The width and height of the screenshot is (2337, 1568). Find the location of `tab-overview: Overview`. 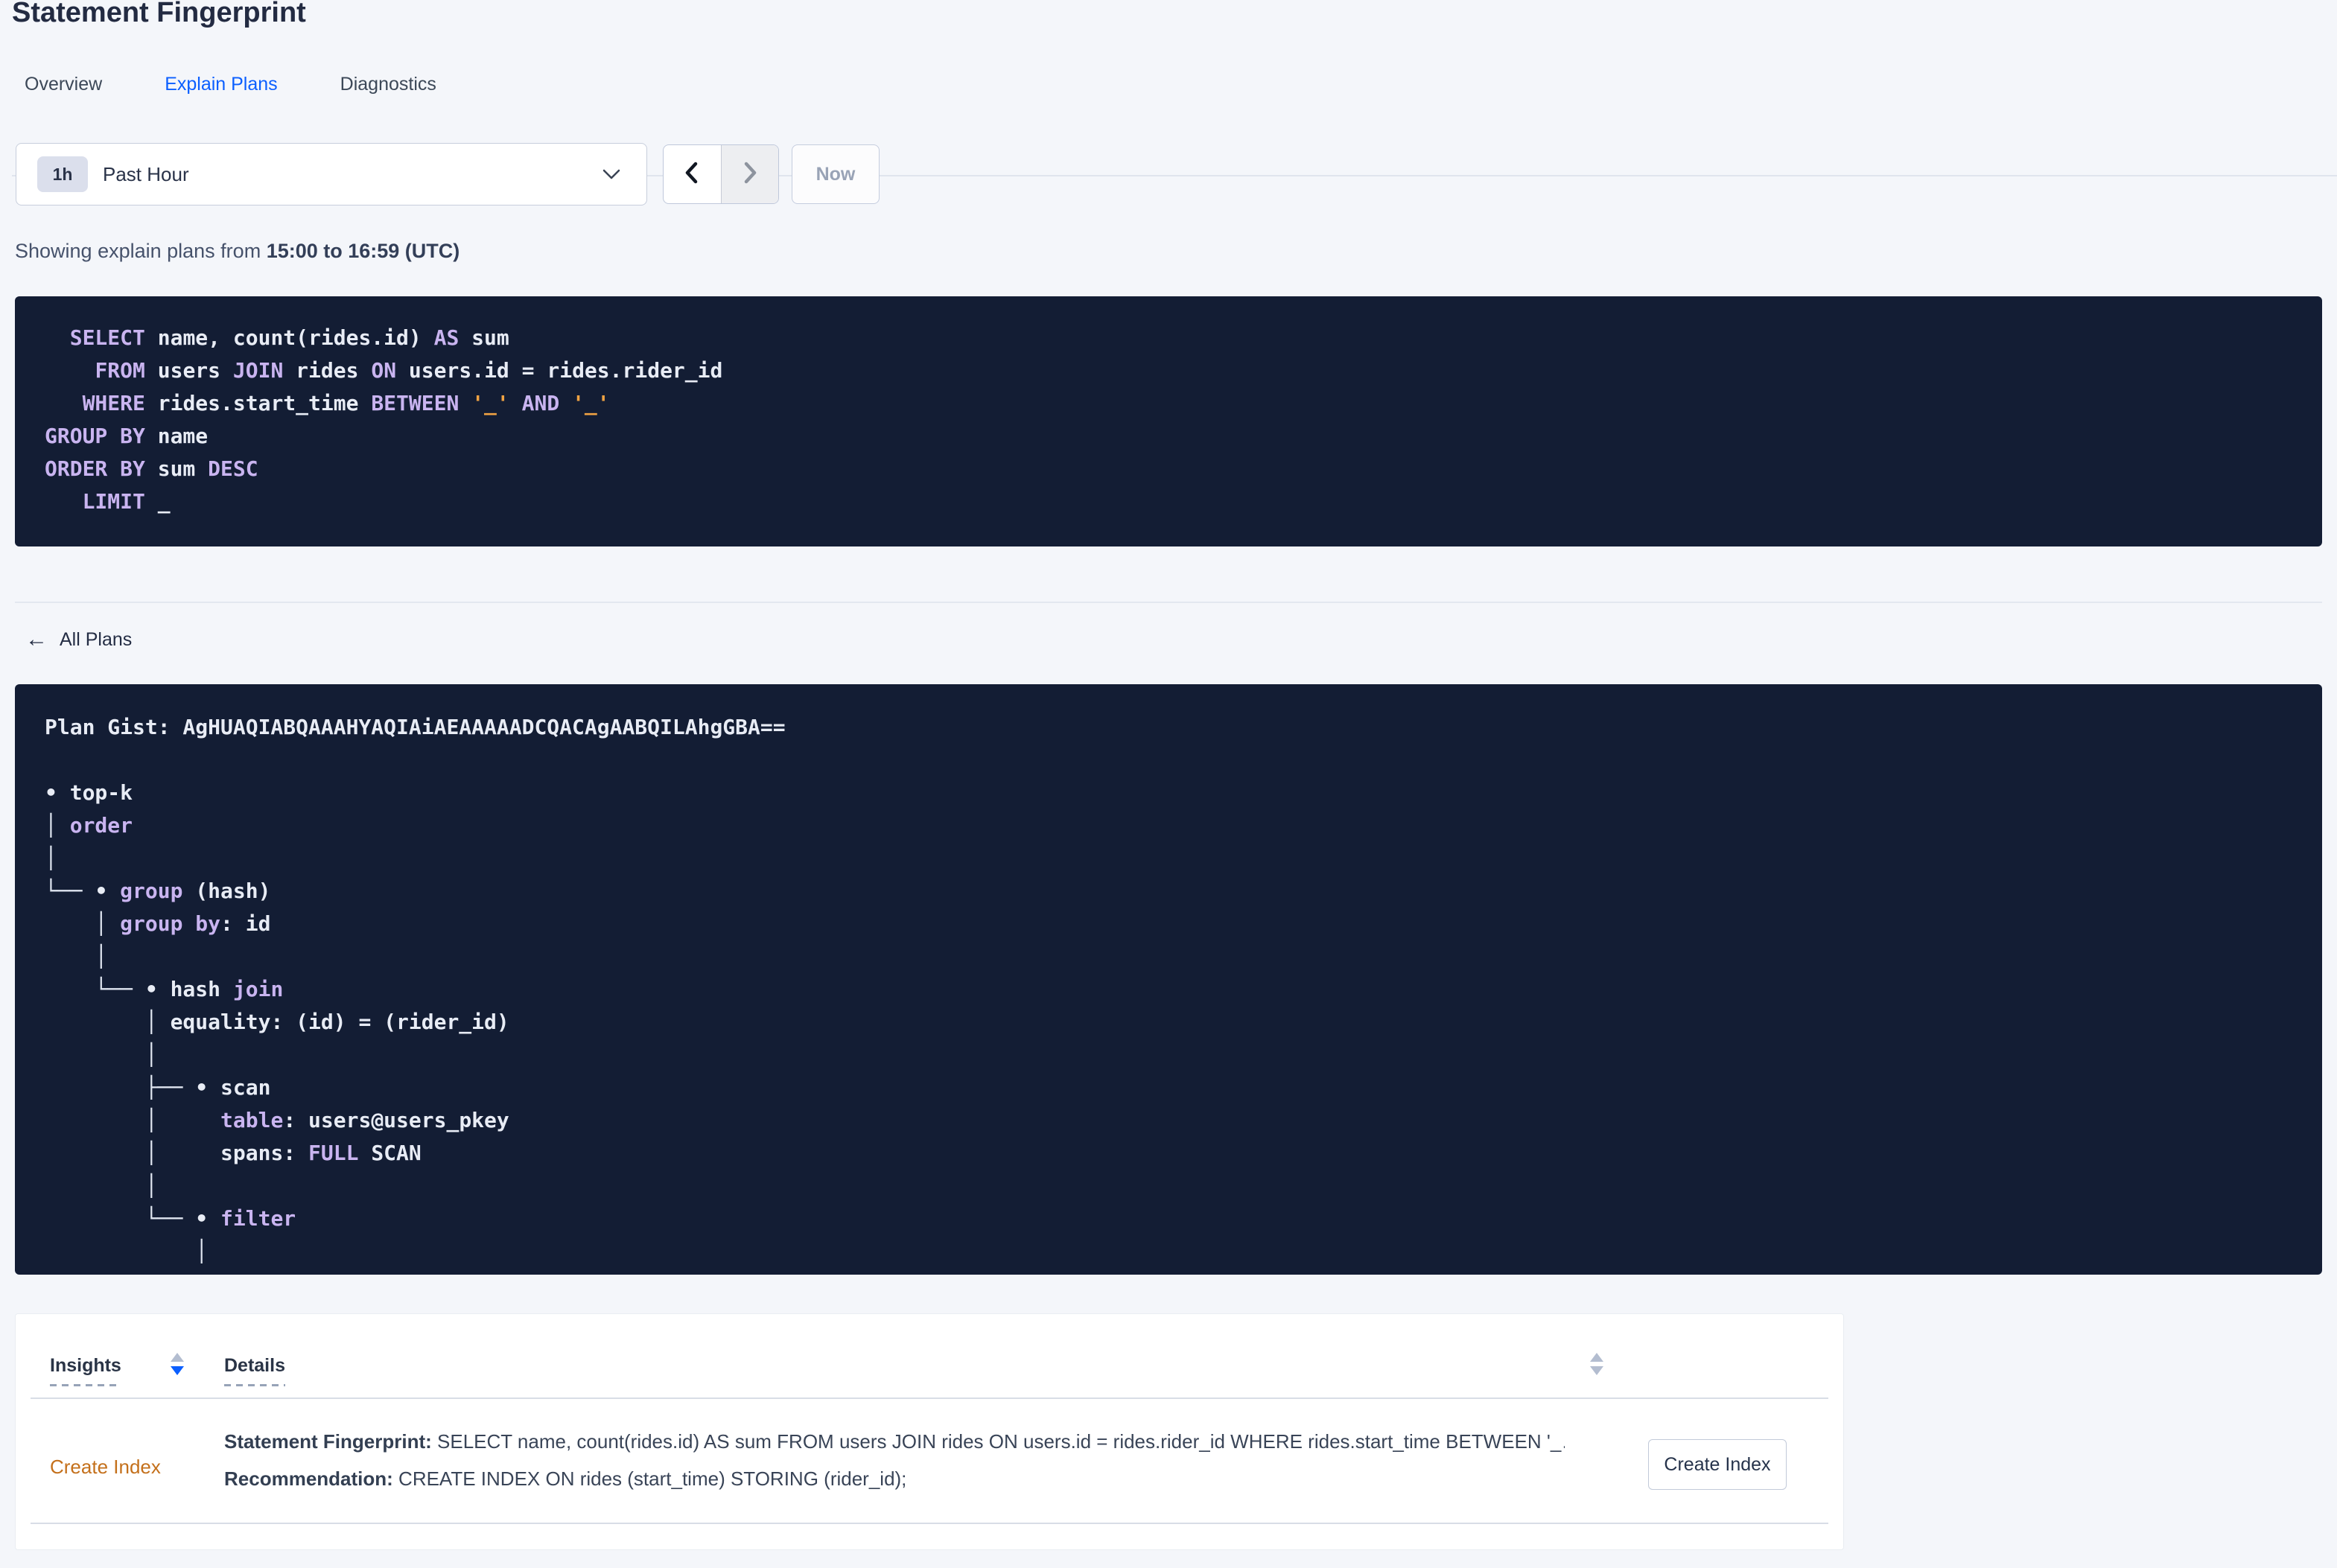

tab-overview: Overview is located at coordinates (64, 84).